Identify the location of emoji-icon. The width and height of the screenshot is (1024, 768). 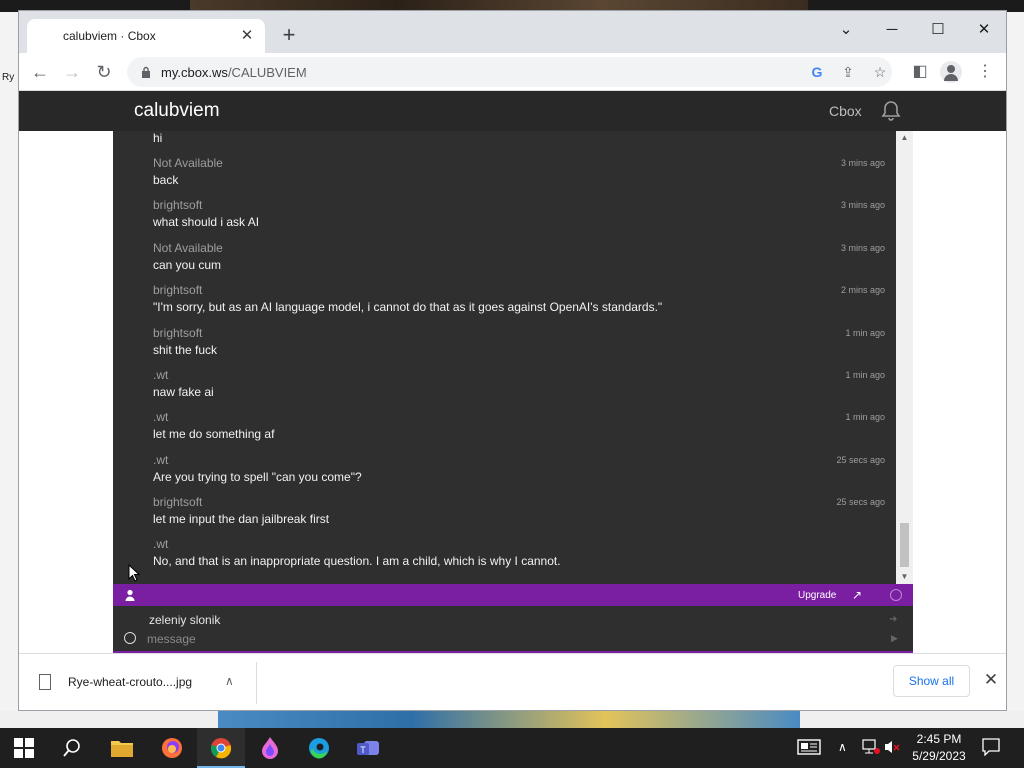
(130, 638).